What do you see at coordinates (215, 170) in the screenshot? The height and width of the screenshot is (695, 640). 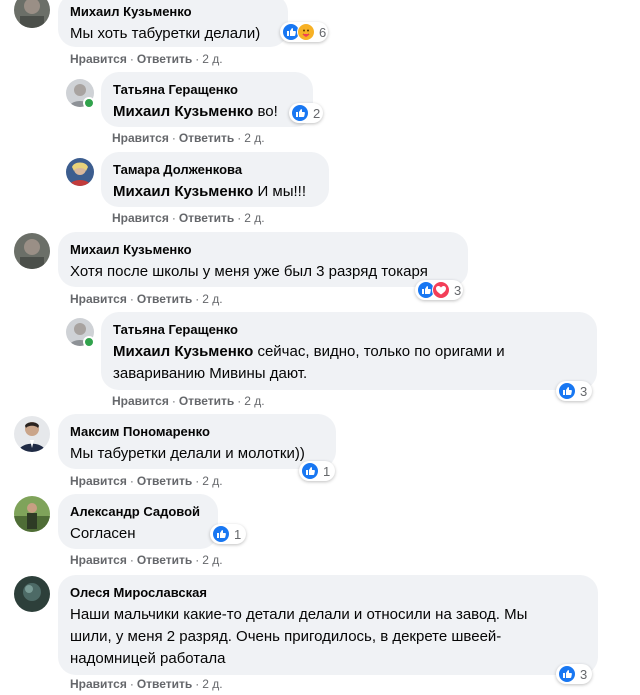 I see `comment-author: Тамара Долженкова` at bounding box center [215, 170].